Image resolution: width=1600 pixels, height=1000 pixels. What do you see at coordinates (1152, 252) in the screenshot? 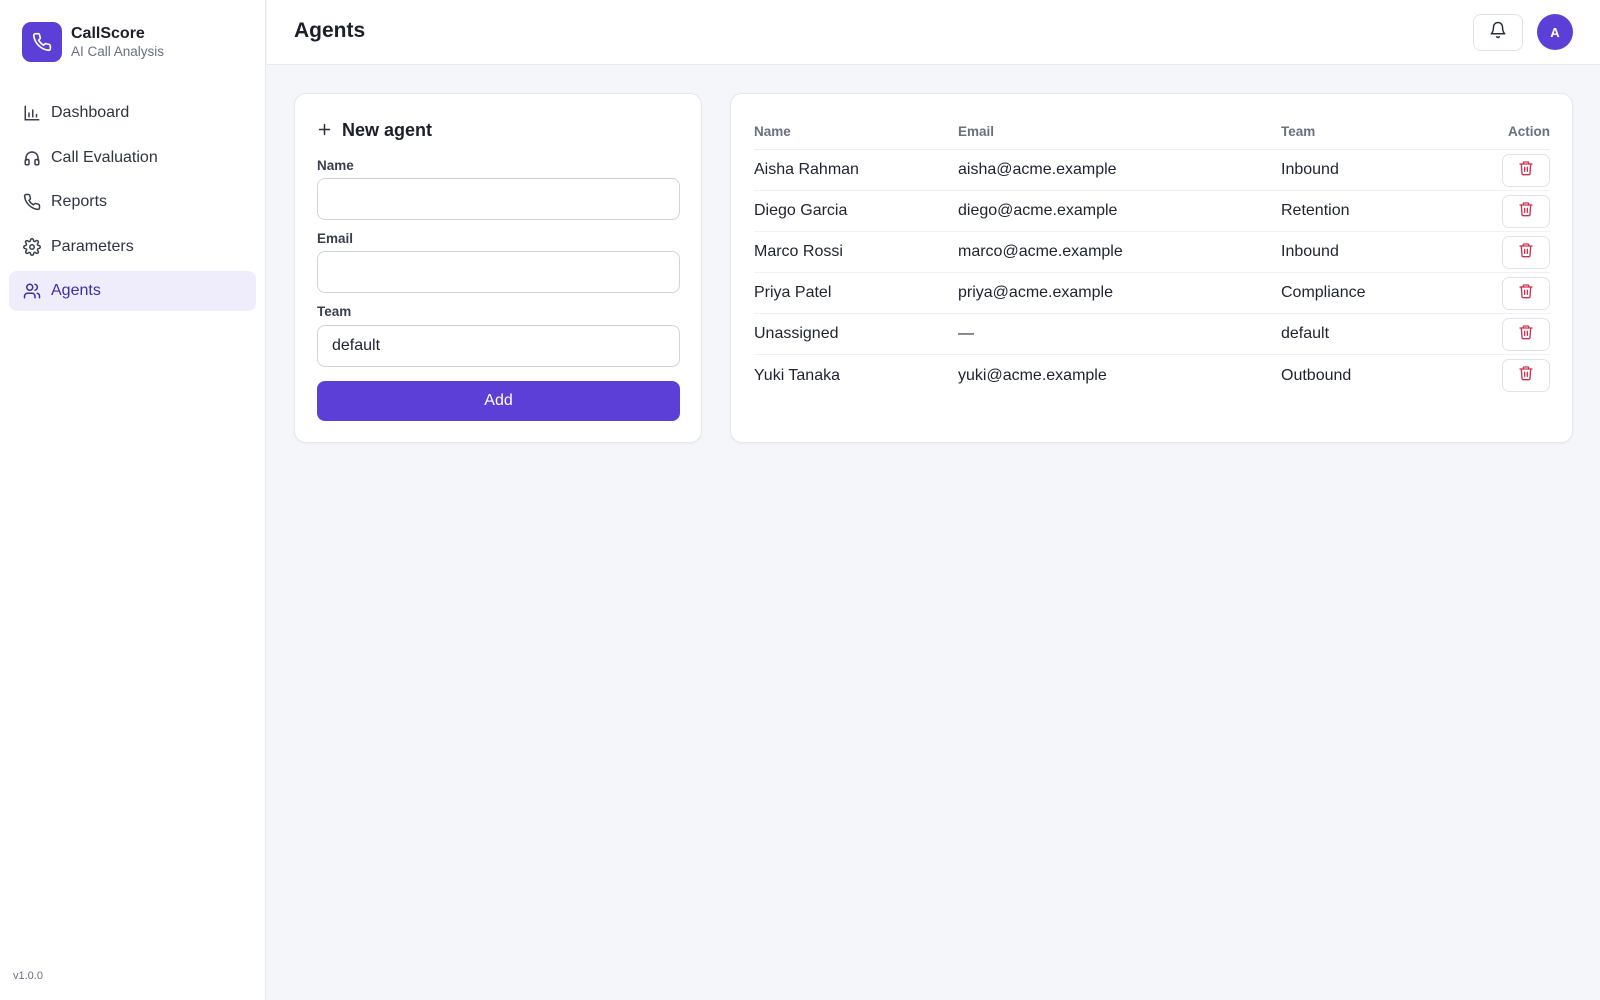
I see `table-row: Marco Rossi marco@acme.example Inbound` at bounding box center [1152, 252].